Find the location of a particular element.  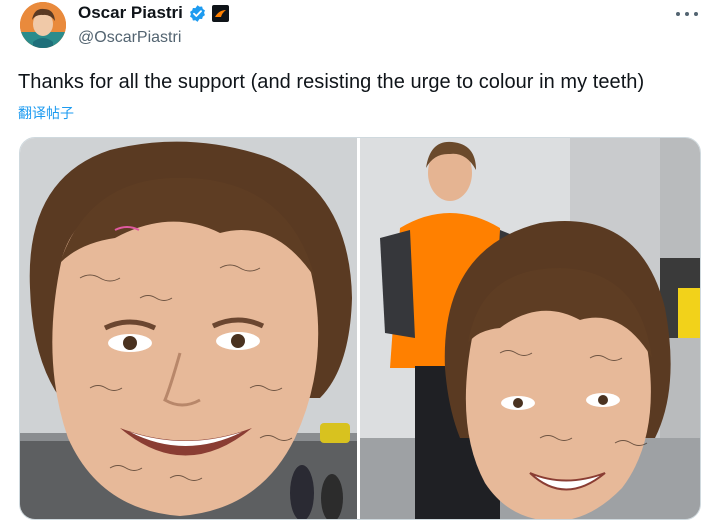

author-avatar is located at coordinates (43, 25).